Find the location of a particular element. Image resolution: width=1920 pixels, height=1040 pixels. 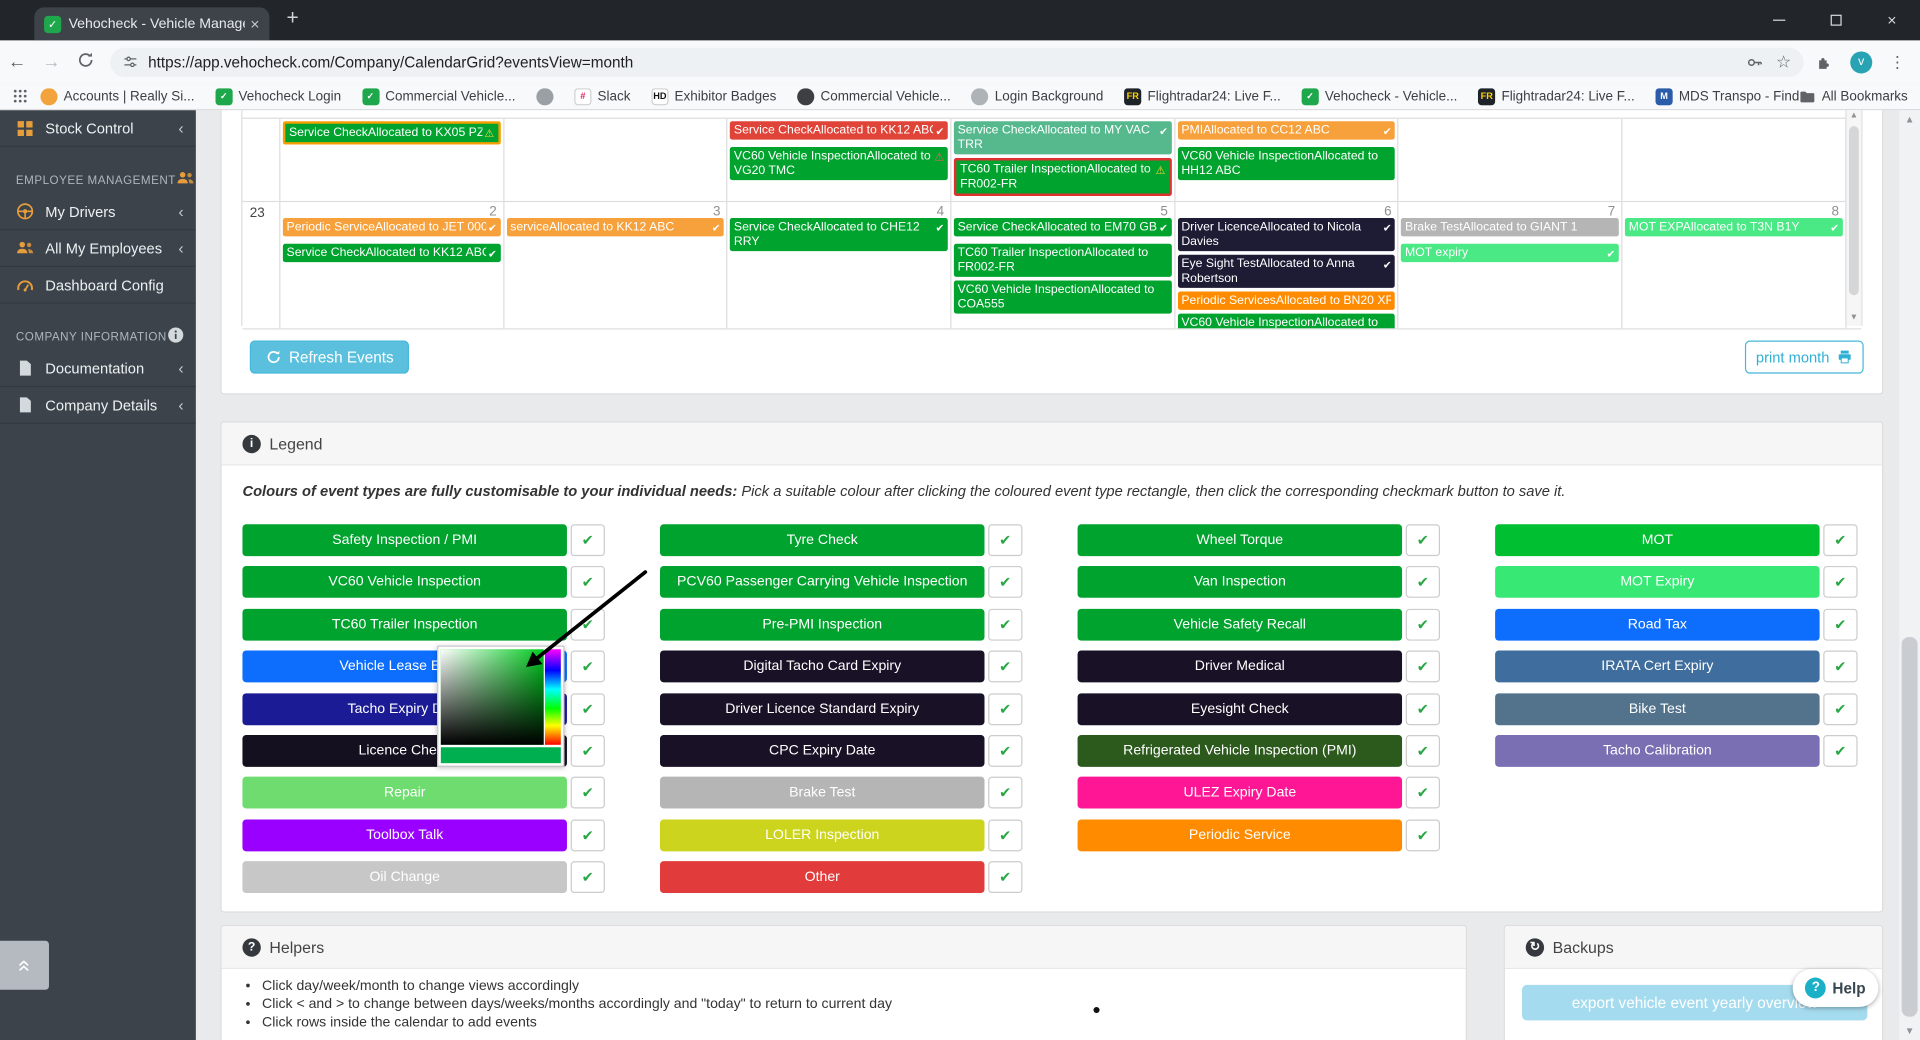

all-bookmarks-button: All Bookmarks is located at coordinates (1853, 96).